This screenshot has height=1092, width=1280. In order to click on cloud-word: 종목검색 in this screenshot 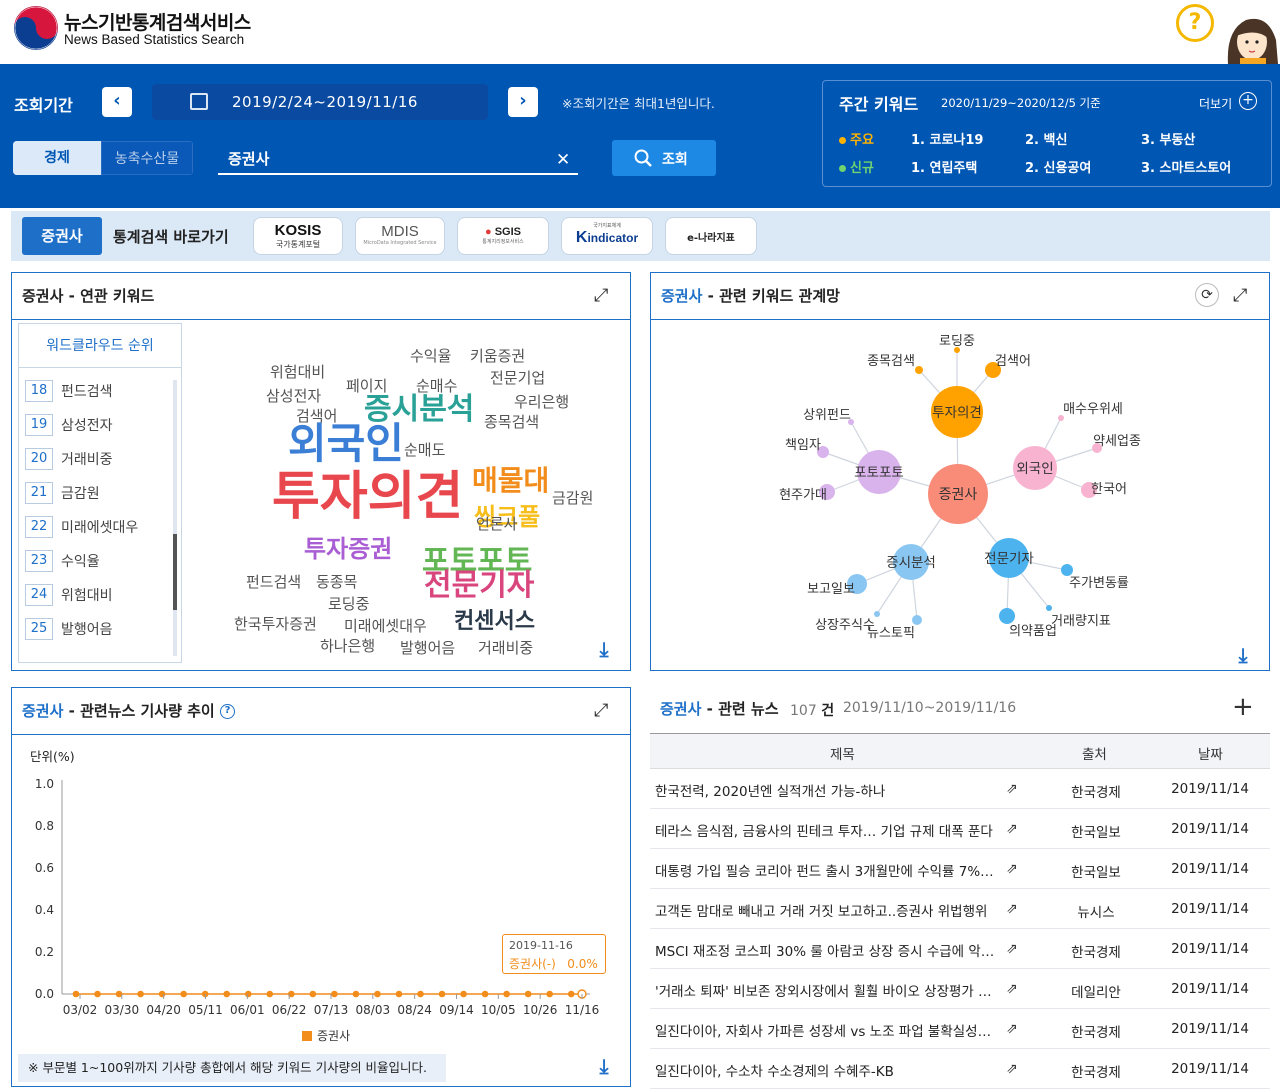, I will do `click(511, 422)`.